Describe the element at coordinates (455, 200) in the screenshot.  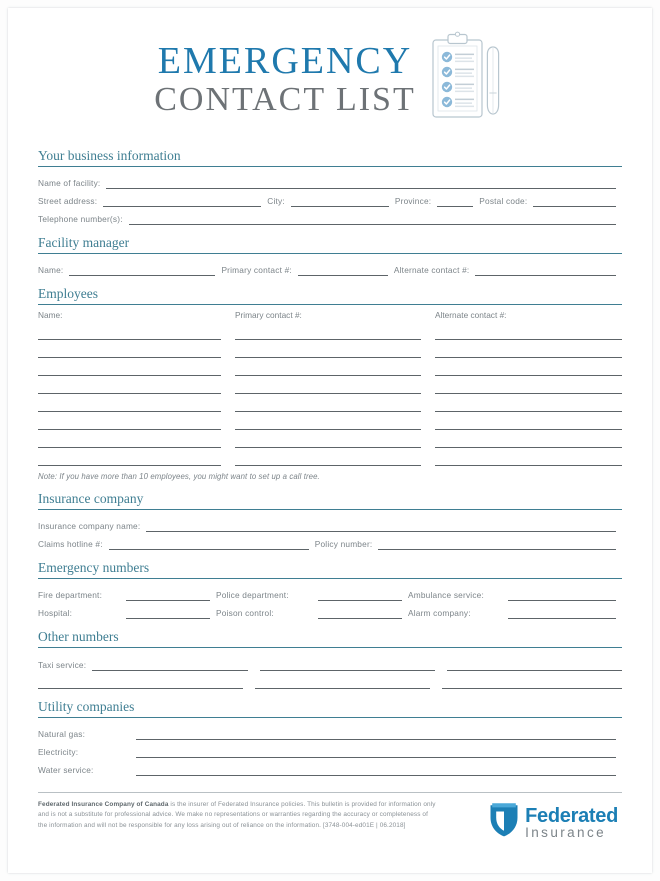
I see `province-input` at that location.